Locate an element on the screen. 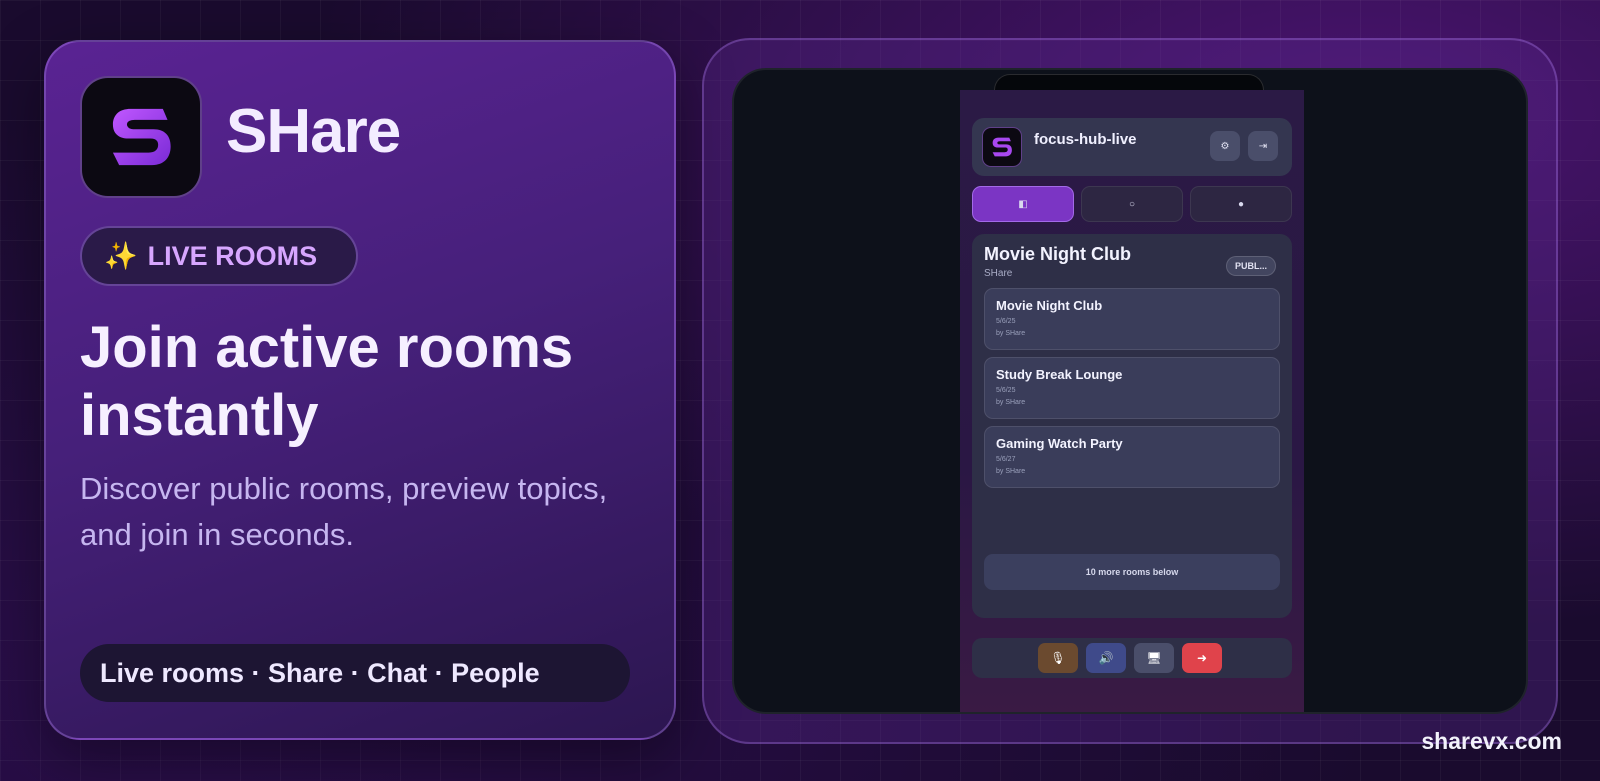  panel-subtitle: SHare is located at coordinates (998, 273).